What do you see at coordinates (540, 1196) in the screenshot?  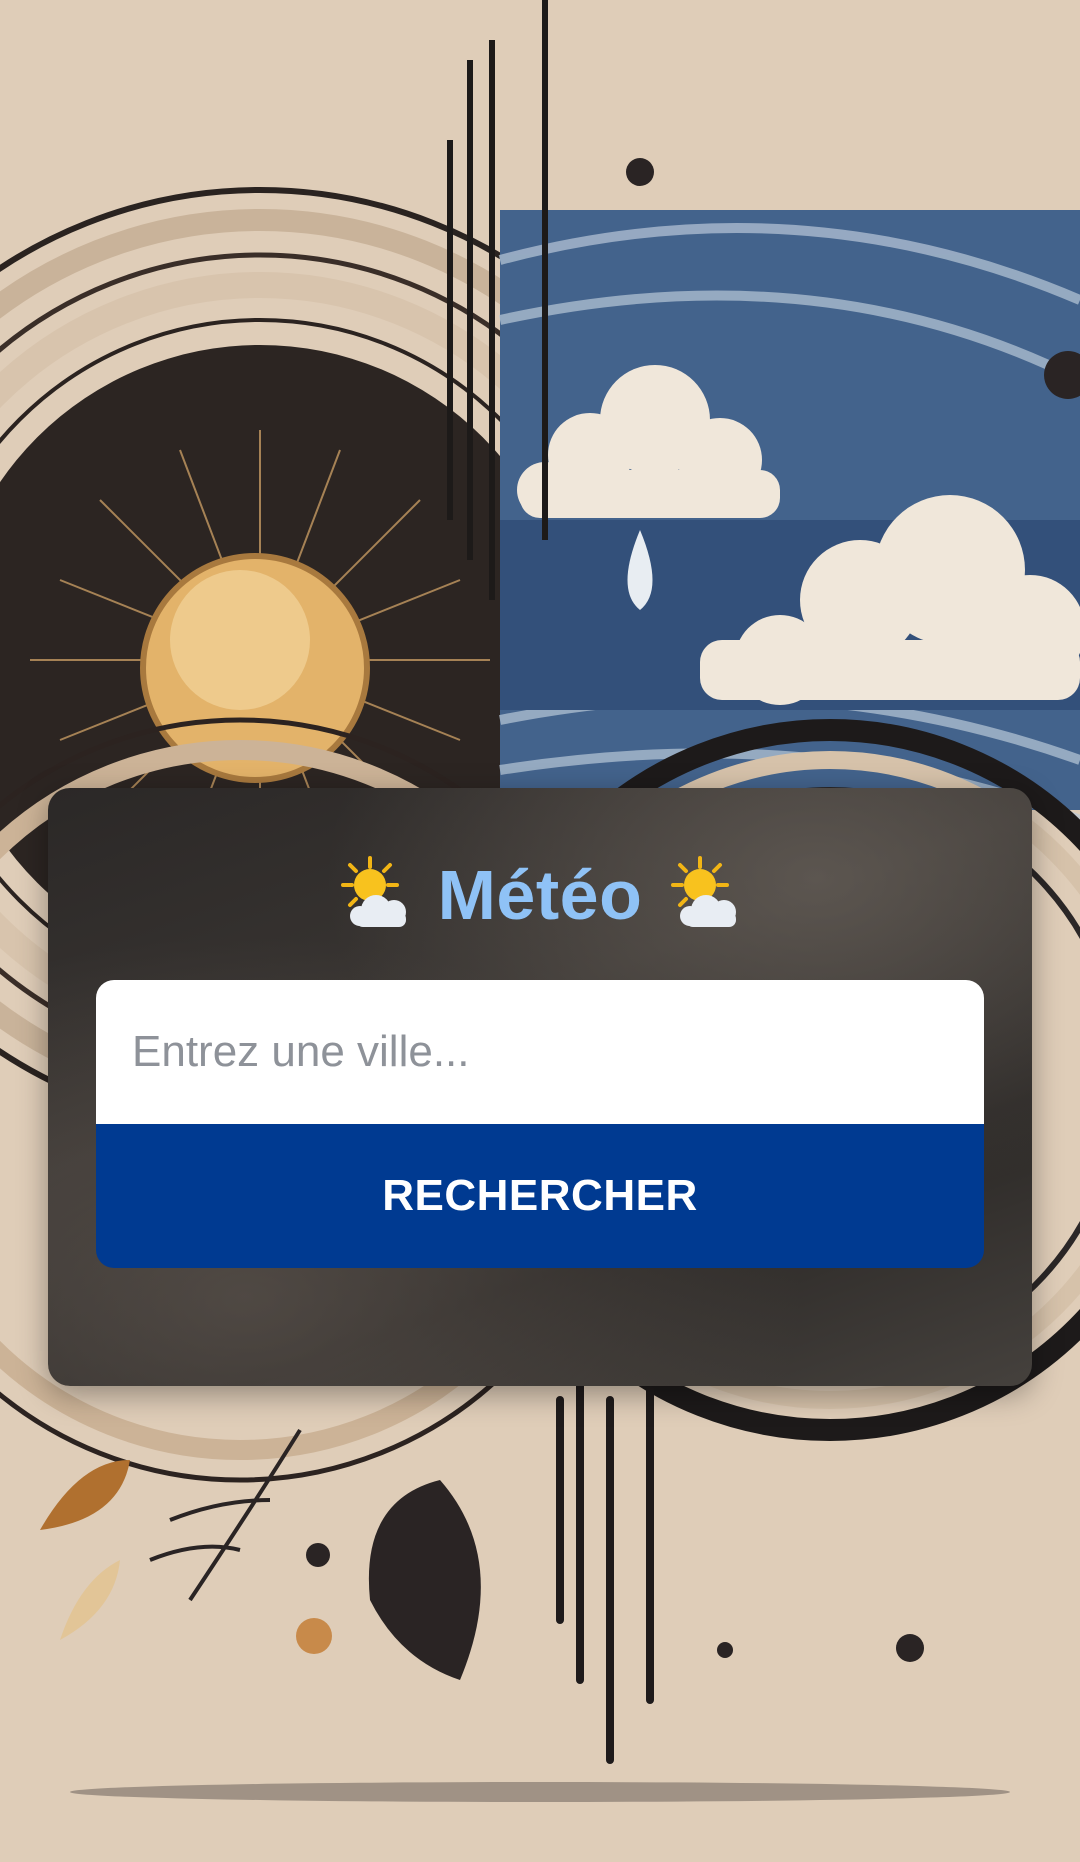 I see `search-button: RECHERCHER` at bounding box center [540, 1196].